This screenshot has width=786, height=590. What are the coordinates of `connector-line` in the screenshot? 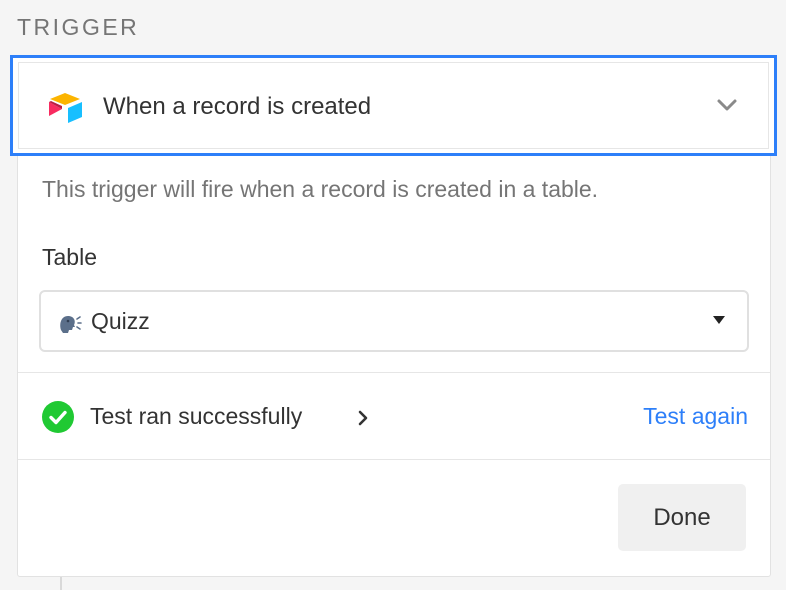 It's located at (61, 583).